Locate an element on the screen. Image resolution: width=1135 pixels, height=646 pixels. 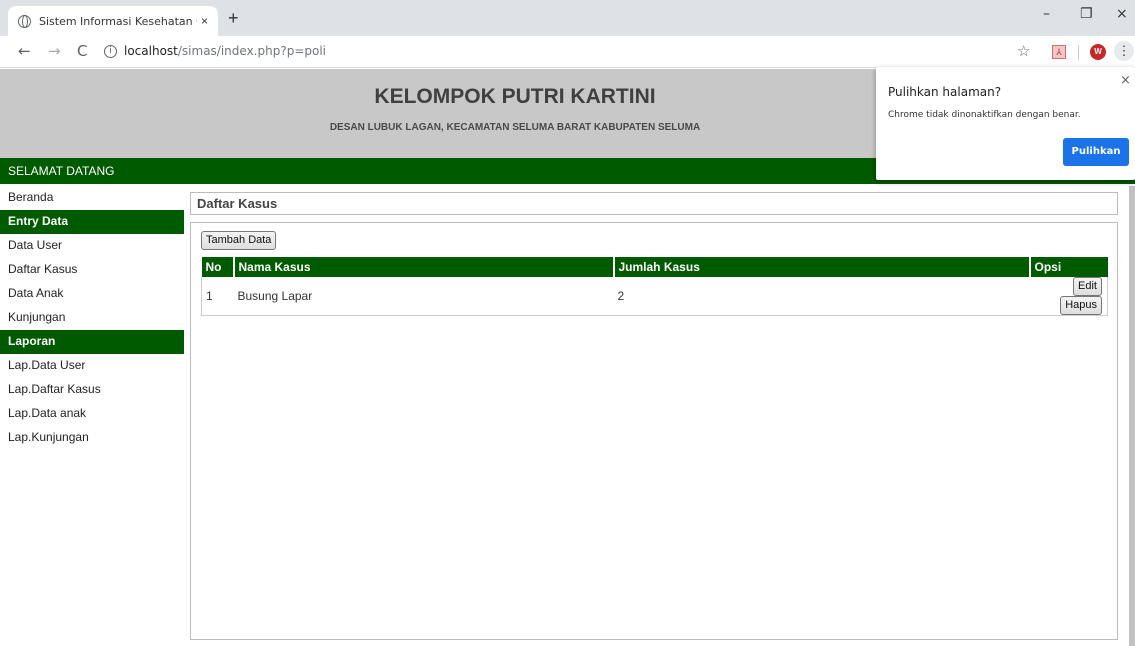
browser-tab: Sistem Informasi Kesehatan Gizi A × is located at coordinates (113, 21).